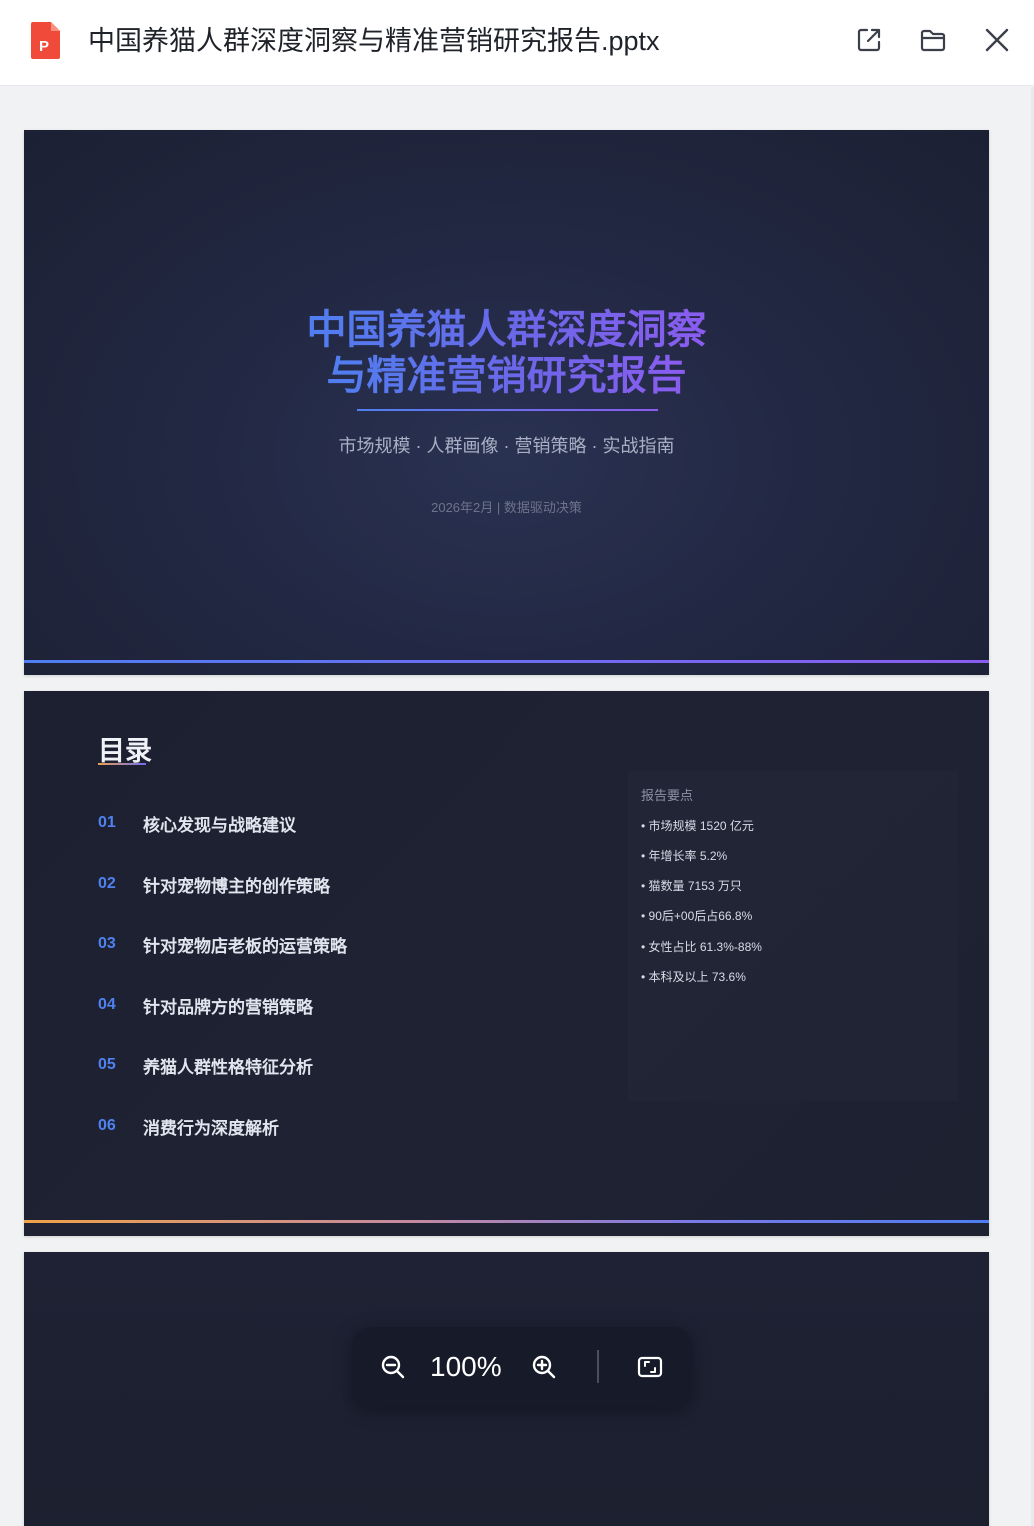 The image size is (1034, 1526). I want to click on summary-item: • 本科及以上 73.6%, so click(693, 977).